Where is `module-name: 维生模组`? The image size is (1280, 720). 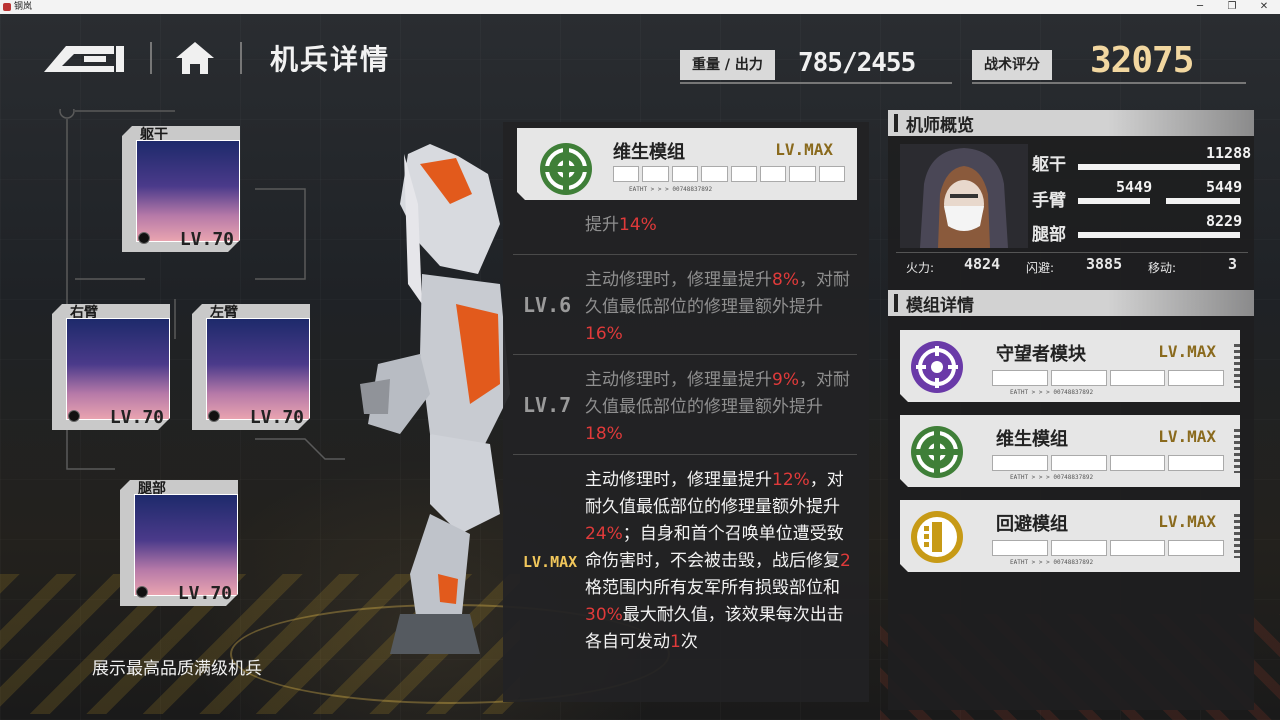
module-name: 维生模组 is located at coordinates (1032, 439).